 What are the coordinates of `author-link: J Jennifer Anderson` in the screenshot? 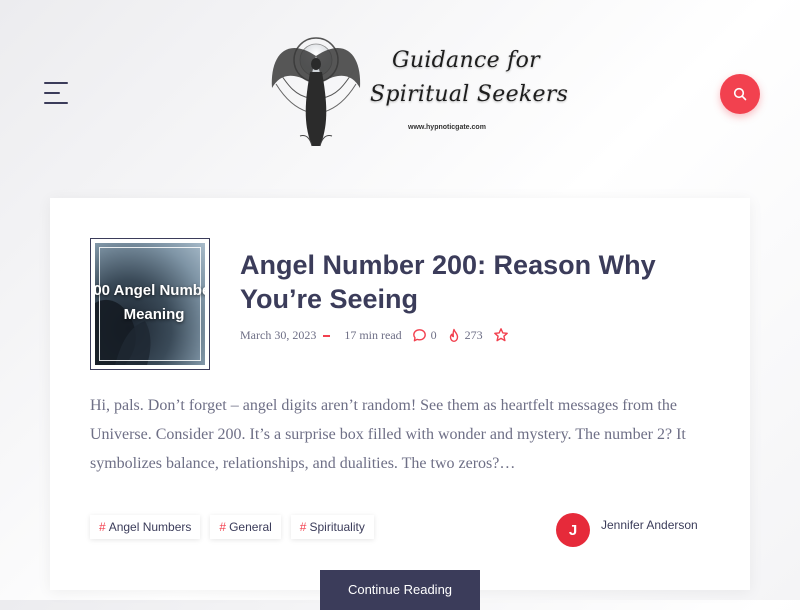 It's located at (627, 530).